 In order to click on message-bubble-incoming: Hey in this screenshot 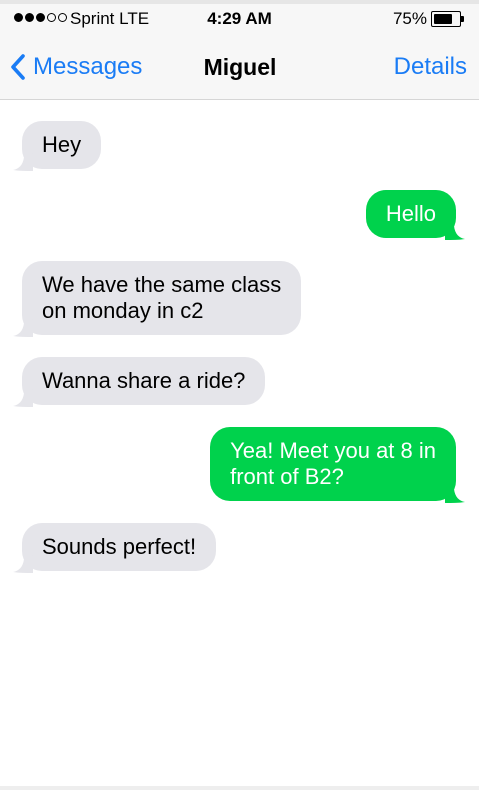, I will do `click(57, 146)`.